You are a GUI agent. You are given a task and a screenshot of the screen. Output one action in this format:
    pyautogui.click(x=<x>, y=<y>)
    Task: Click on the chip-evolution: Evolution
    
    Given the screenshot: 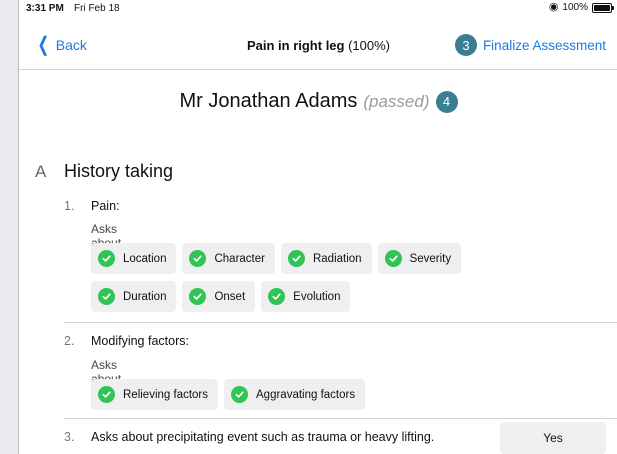 What is the action you would take?
    pyautogui.click(x=306, y=296)
    